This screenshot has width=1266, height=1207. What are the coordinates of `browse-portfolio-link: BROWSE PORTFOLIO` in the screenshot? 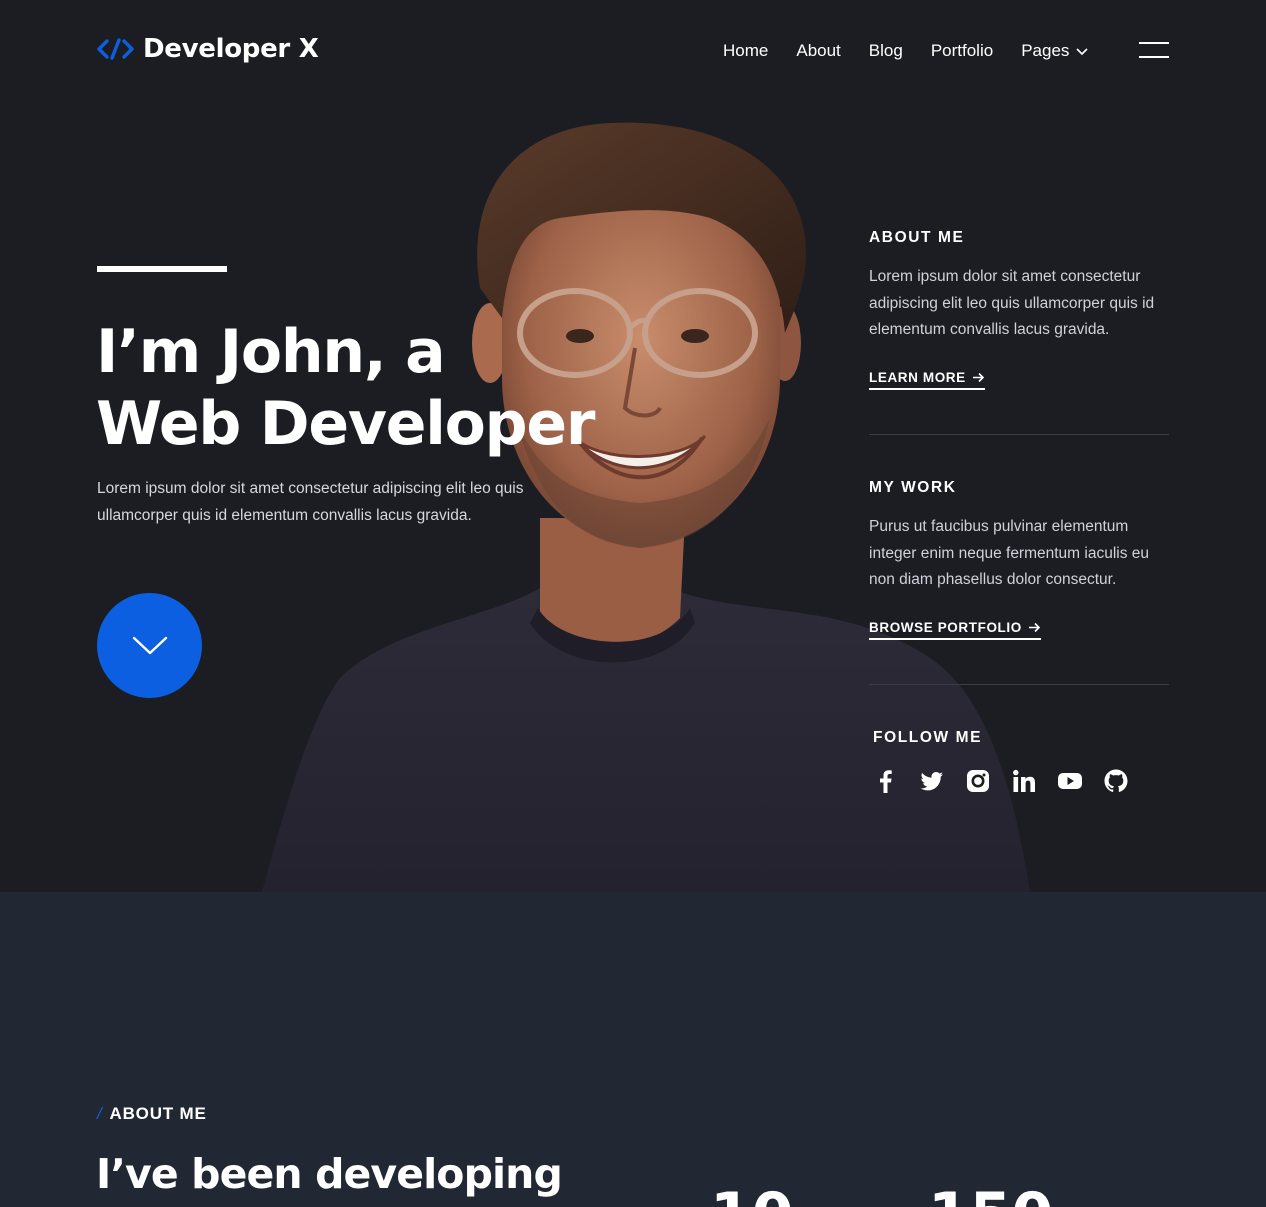 It's located at (955, 630).